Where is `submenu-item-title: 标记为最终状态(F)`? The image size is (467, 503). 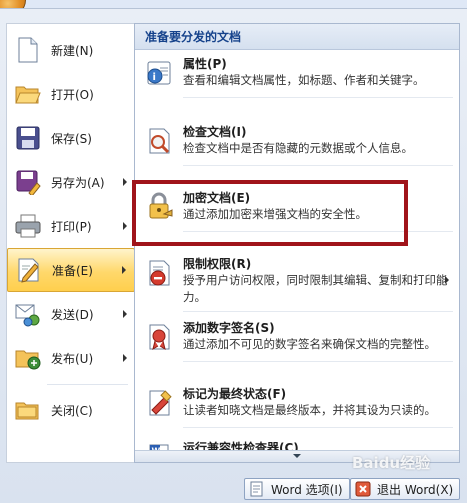 submenu-item-title: 标记为最终状态(F) is located at coordinates (235, 394).